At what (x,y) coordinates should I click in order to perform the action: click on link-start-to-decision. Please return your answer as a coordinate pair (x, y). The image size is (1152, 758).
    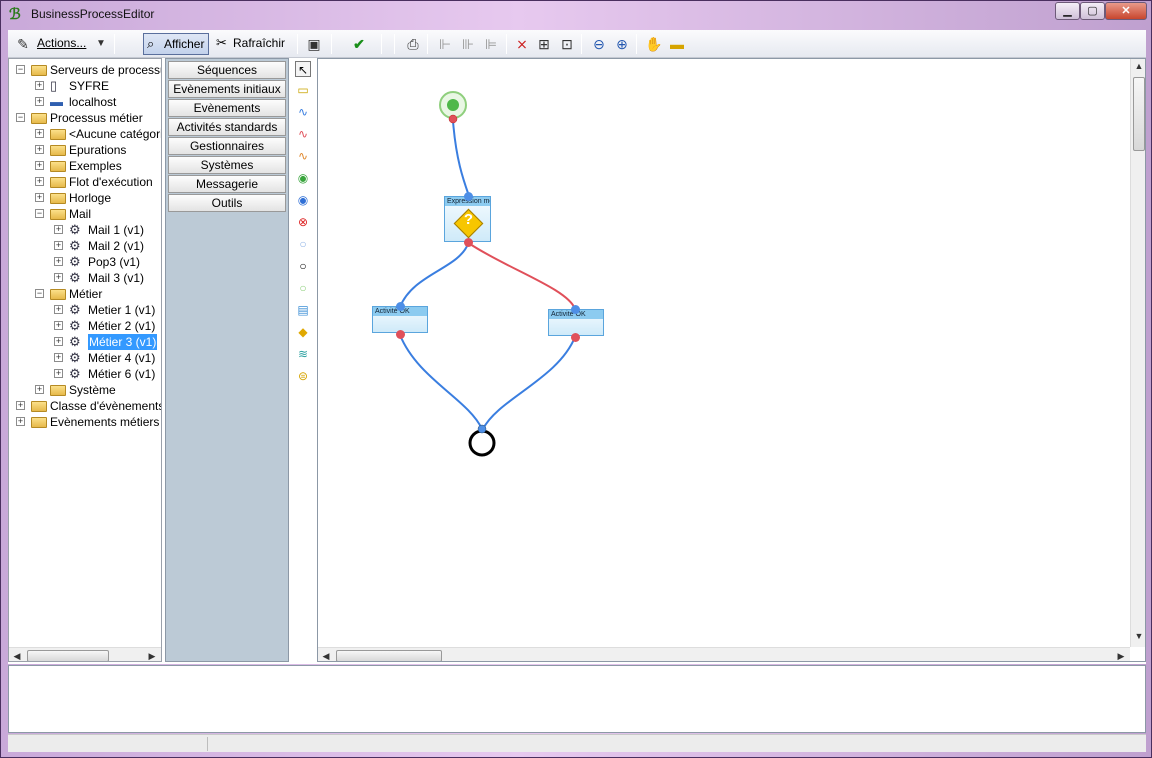
    Looking at the image, I should click on (461, 158).